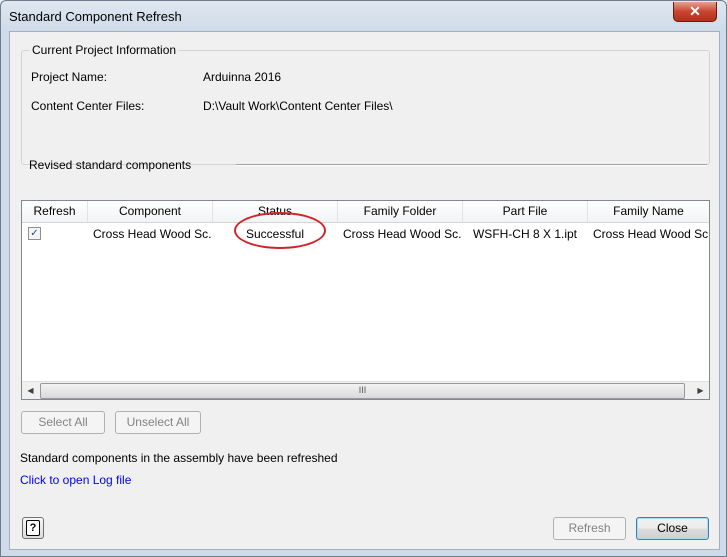 This screenshot has height=557, width=727. Describe the element at coordinates (275, 211) in the screenshot. I see `column-header-status: Status` at that location.